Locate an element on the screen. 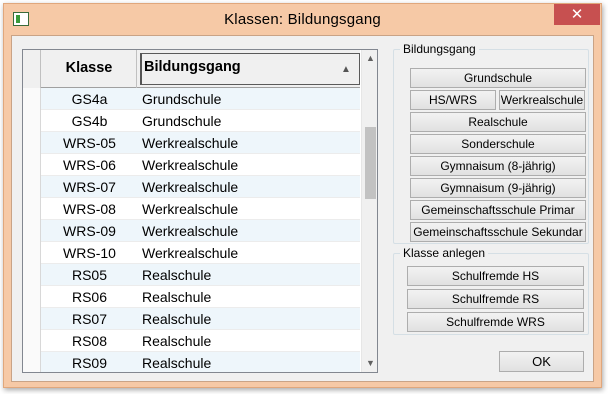  cell-klasse: RS08 is located at coordinates (89, 341).